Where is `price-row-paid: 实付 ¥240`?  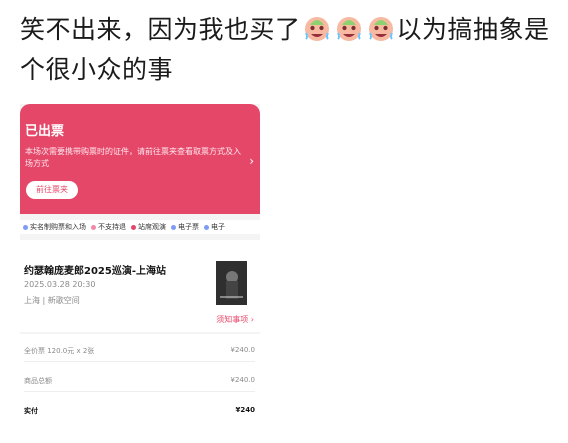
price-row-paid: 实付 ¥240 is located at coordinates (139, 410).